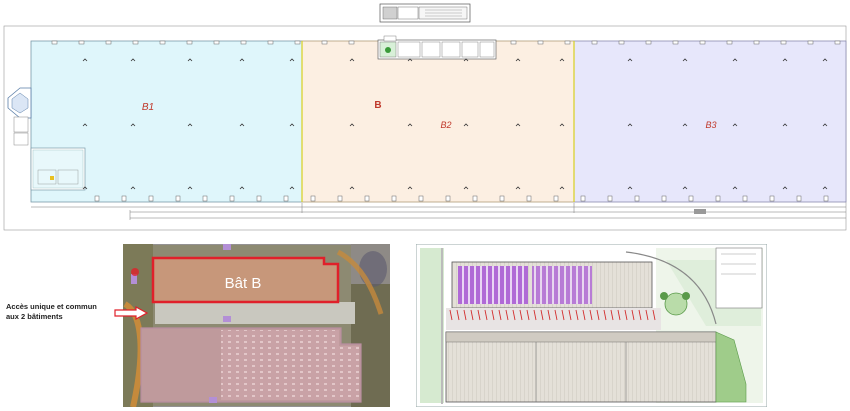 This screenshot has width=850, height=411. What do you see at coordinates (438, 211) in the screenshot?
I see `dimension-lines` at bounding box center [438, 211].